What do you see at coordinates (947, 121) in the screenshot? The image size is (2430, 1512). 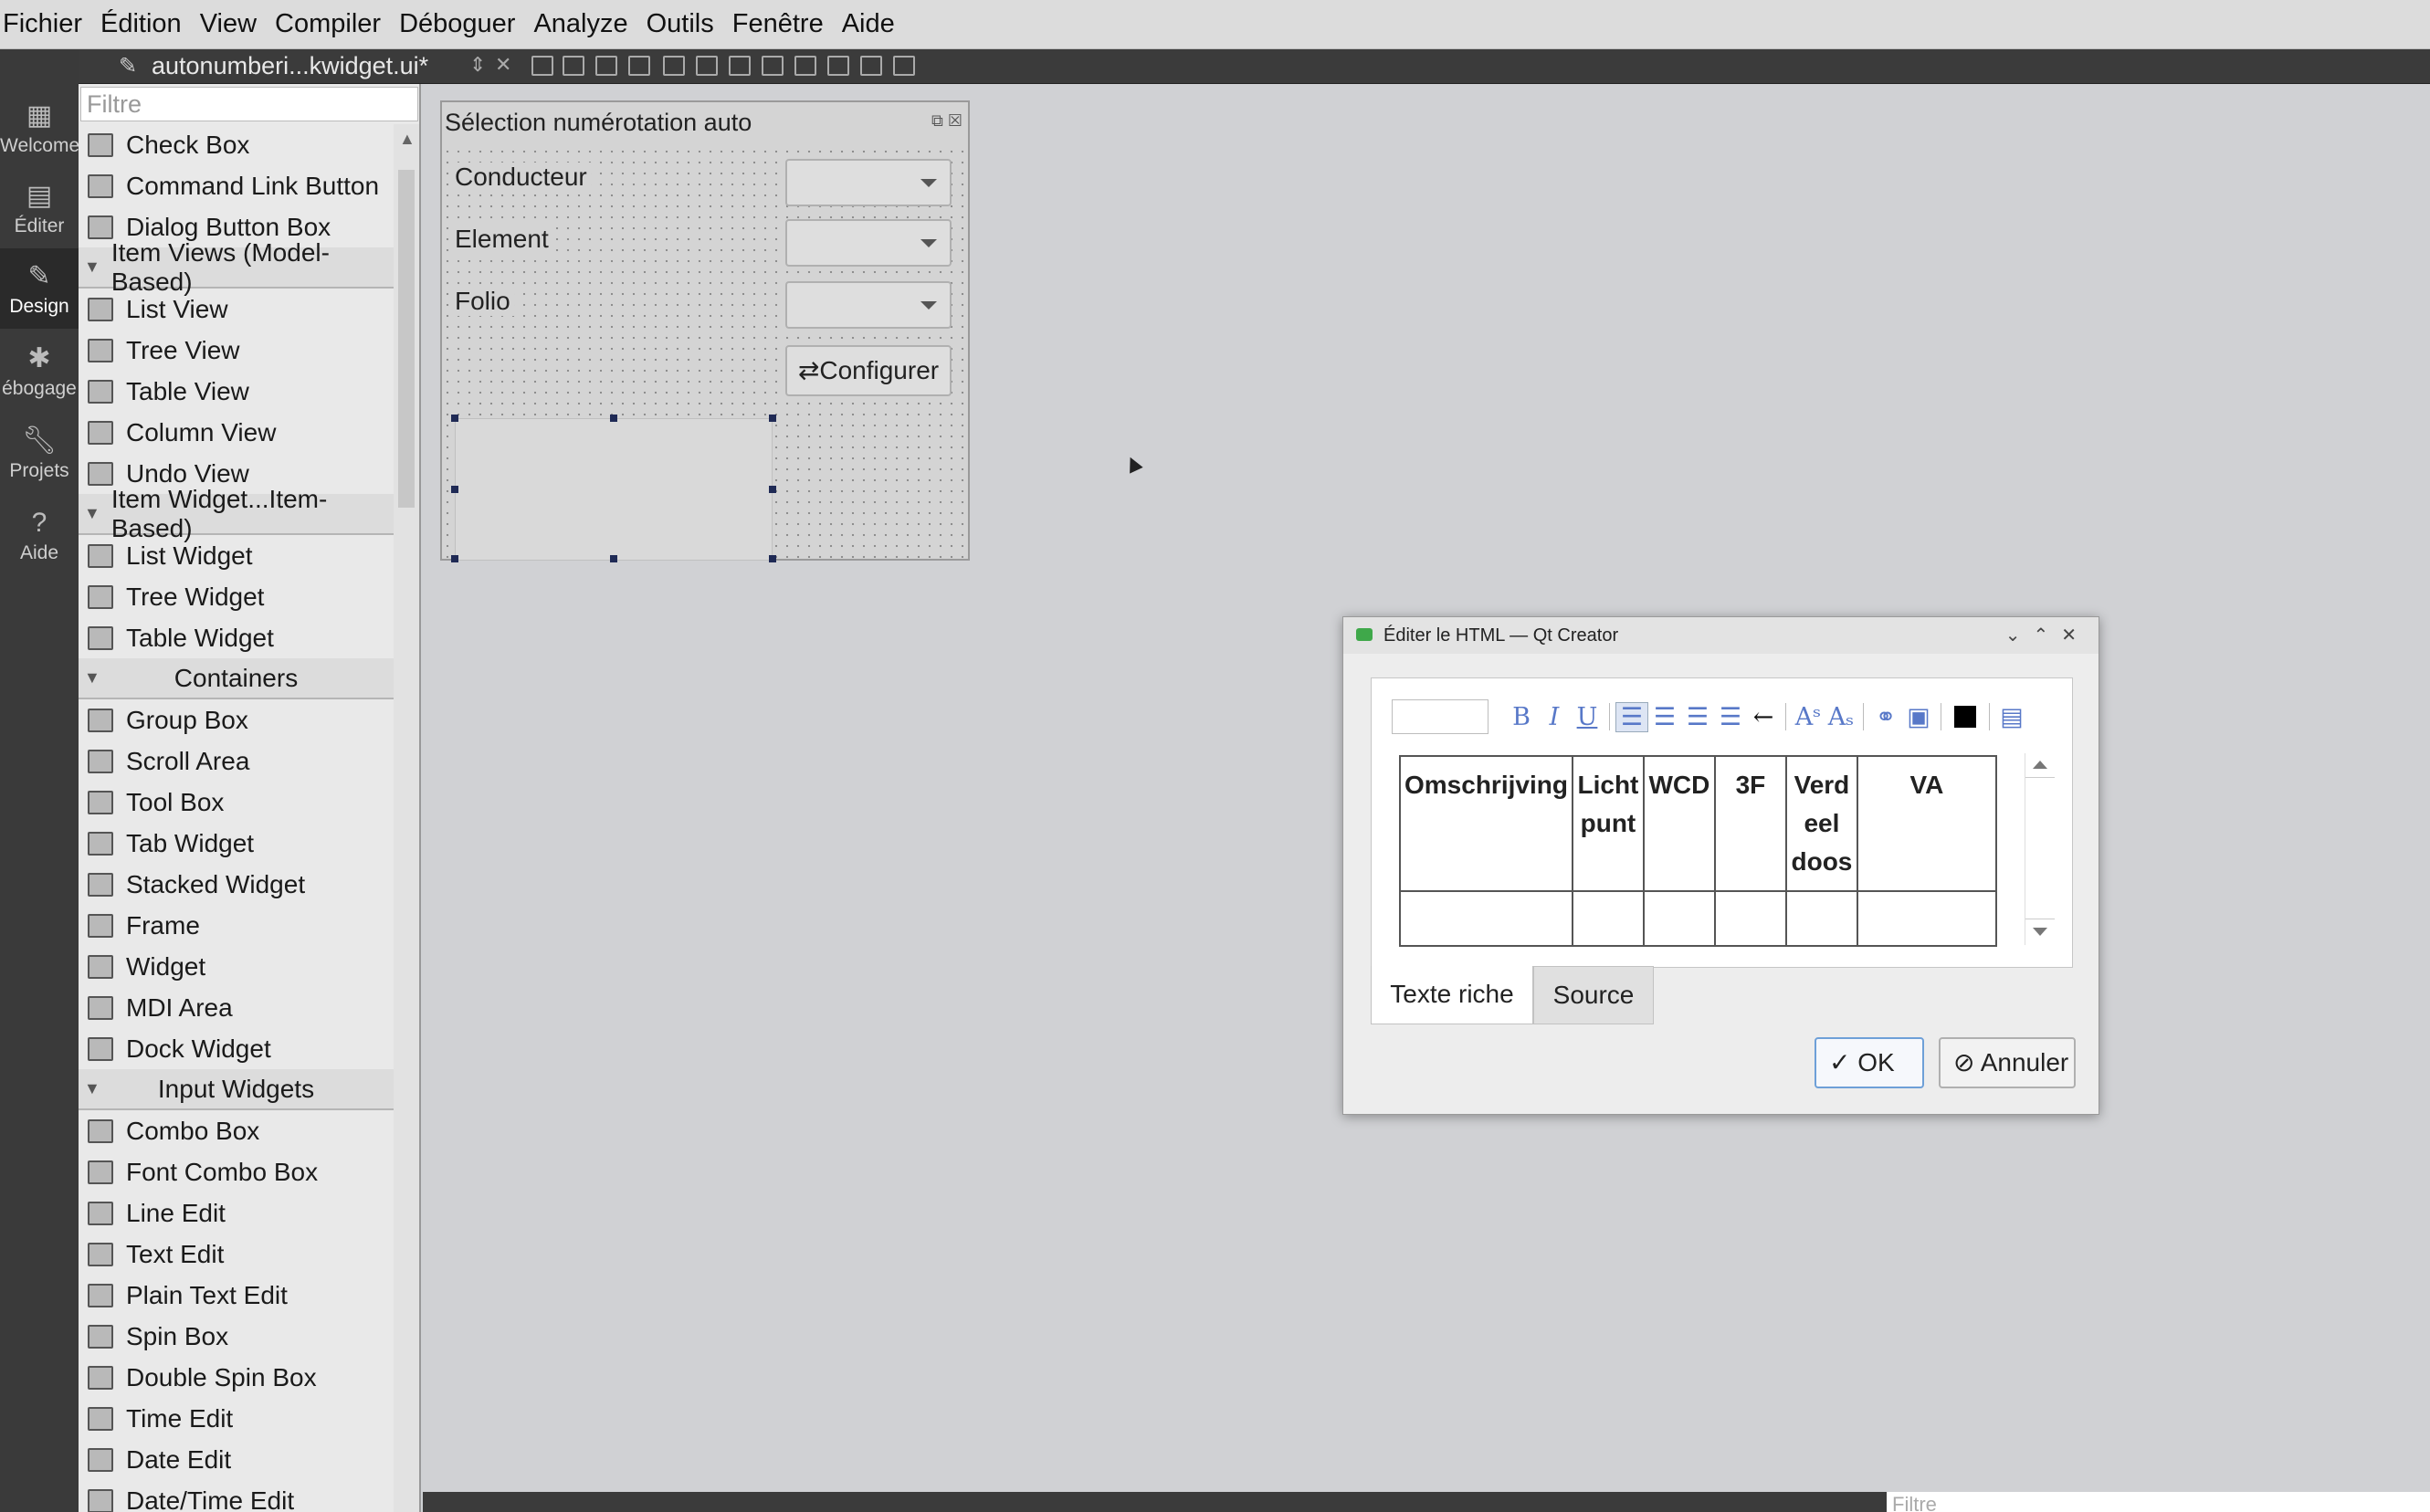 I see `form-window-buttons: ⧉ ☒` at bounding box center [947, 121].